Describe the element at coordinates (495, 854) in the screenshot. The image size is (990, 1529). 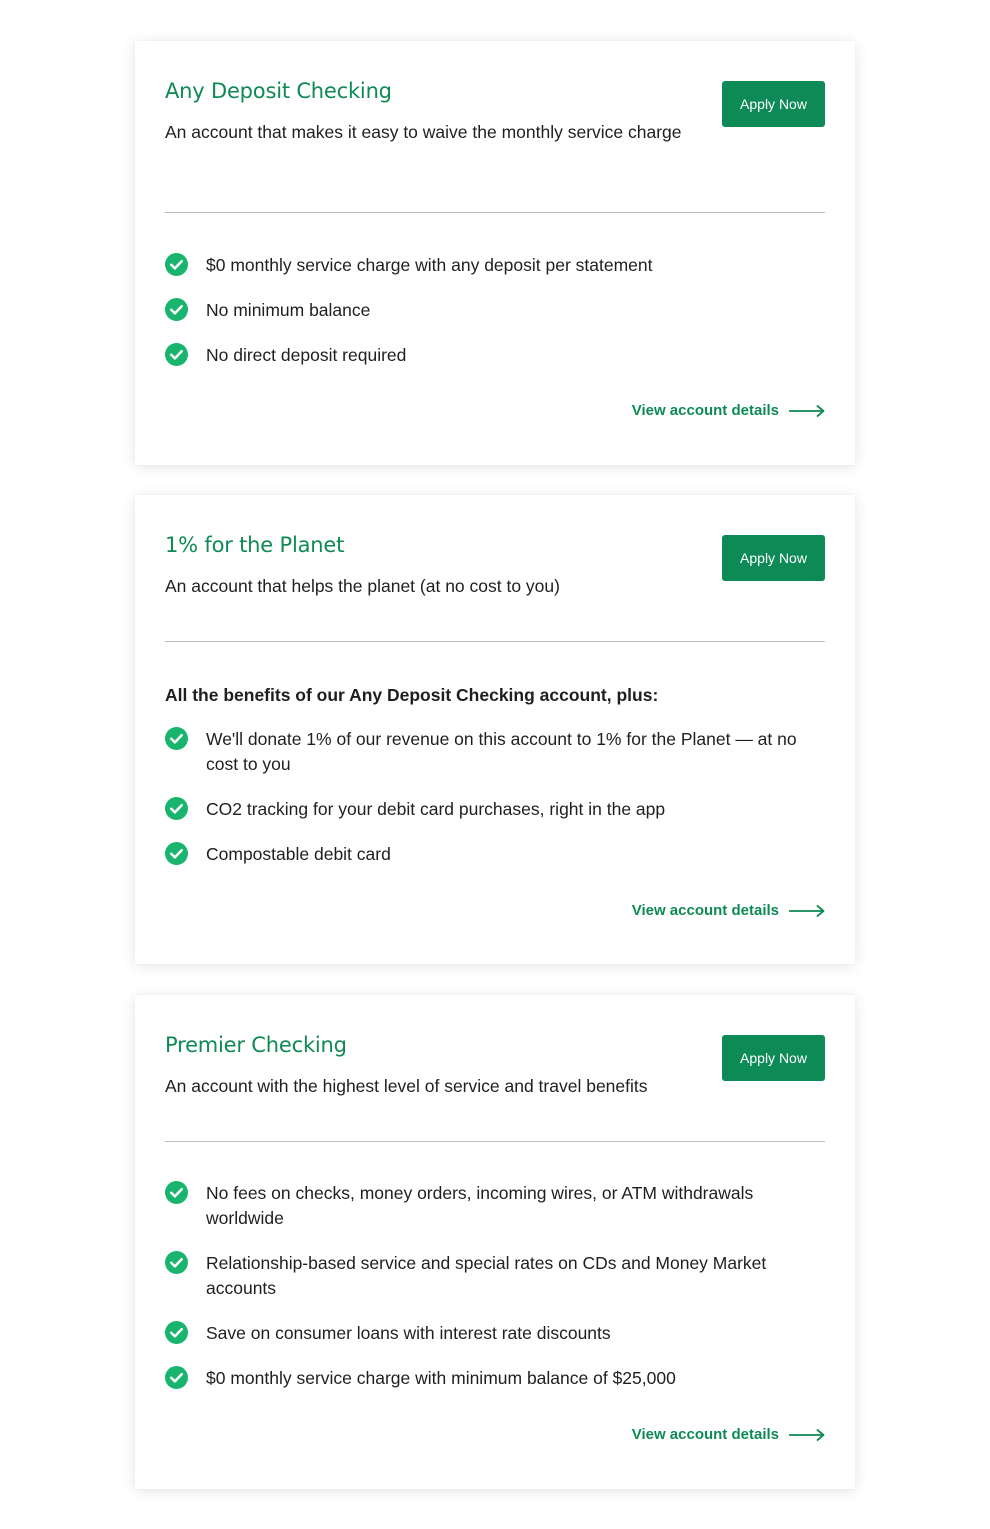
I see `feature-item: Compostable debit card` at that location.